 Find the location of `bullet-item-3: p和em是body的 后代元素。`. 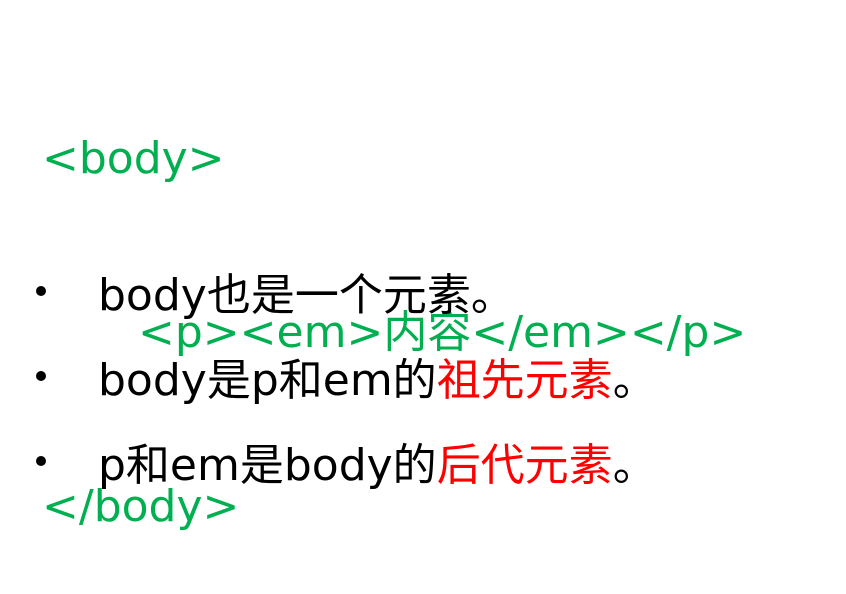

bullet-item-3: p和em是body的 后代元素。 is located at coordinates (346, 461).